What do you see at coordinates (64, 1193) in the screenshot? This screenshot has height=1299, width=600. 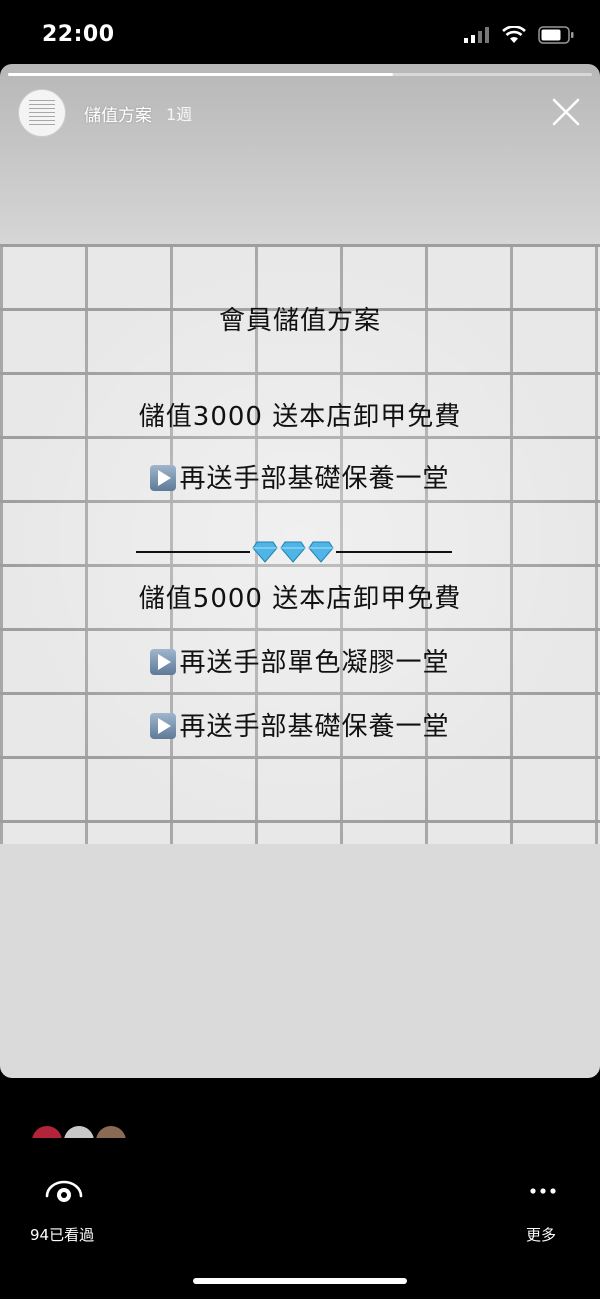 I see `eye-icon` at bounding box center [64, 1193].